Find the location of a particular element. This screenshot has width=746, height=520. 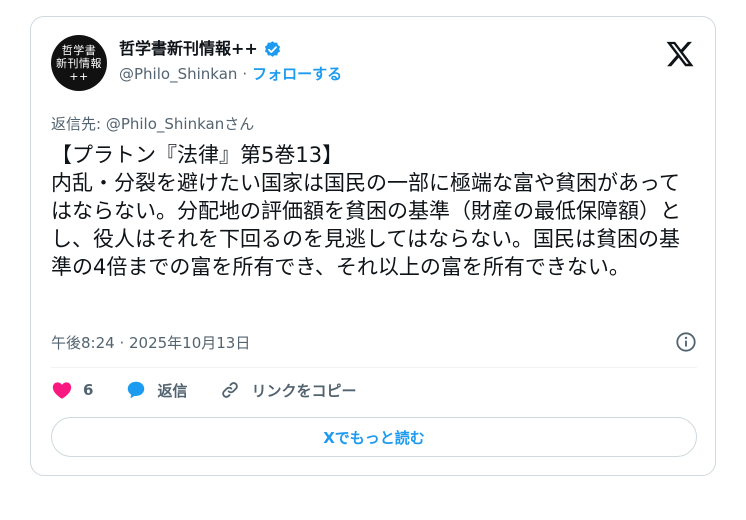

x-logo-icon is located at coordinates (680, 54).